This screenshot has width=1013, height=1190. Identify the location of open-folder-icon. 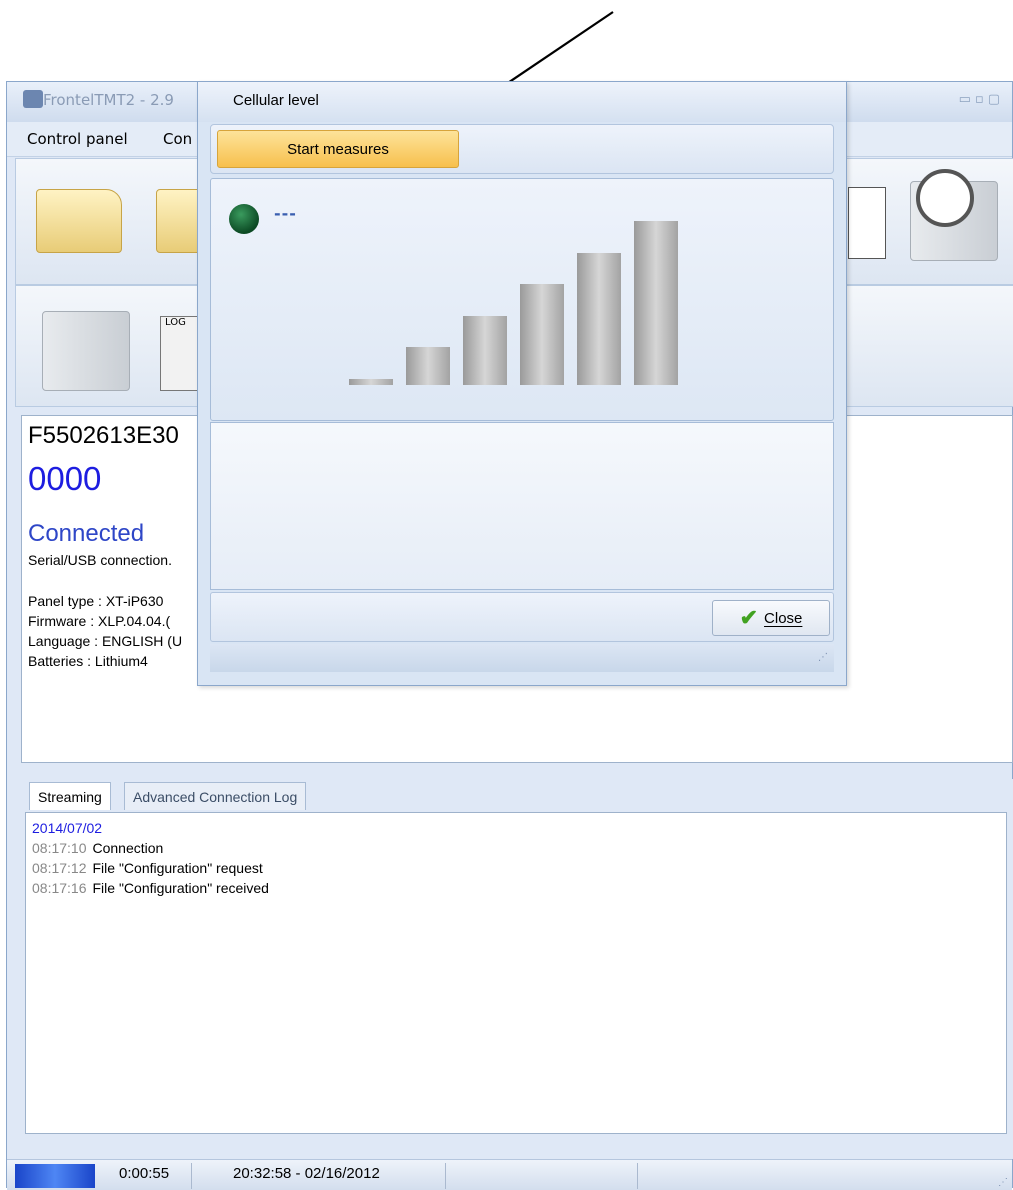
(79, 221).